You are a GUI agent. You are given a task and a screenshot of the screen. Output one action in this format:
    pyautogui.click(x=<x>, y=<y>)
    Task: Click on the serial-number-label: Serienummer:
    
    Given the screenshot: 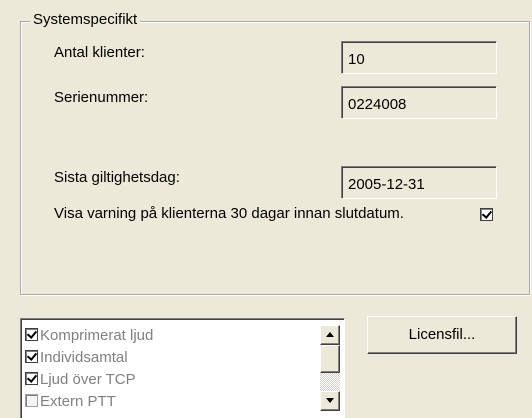 What is the action you would take?
    pyautogui.click(x=101, y=97)
    